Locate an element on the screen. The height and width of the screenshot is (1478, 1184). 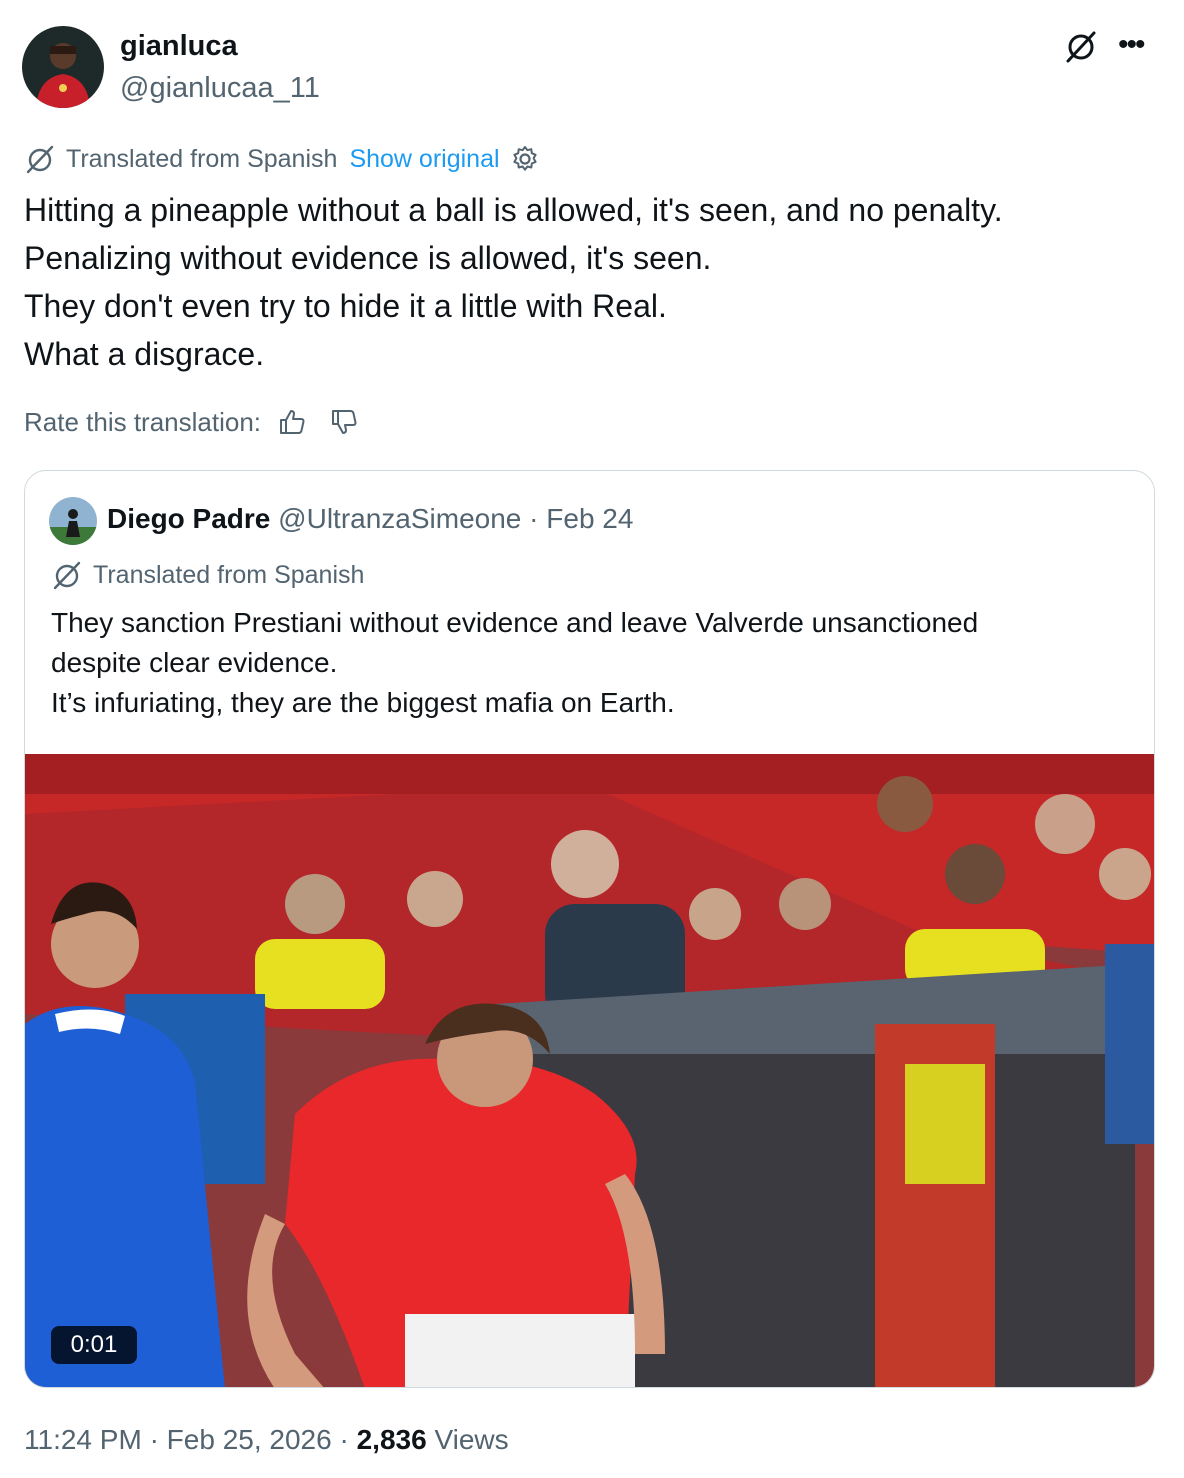
thumbs-up-icon is located at coordinates (292, 422).